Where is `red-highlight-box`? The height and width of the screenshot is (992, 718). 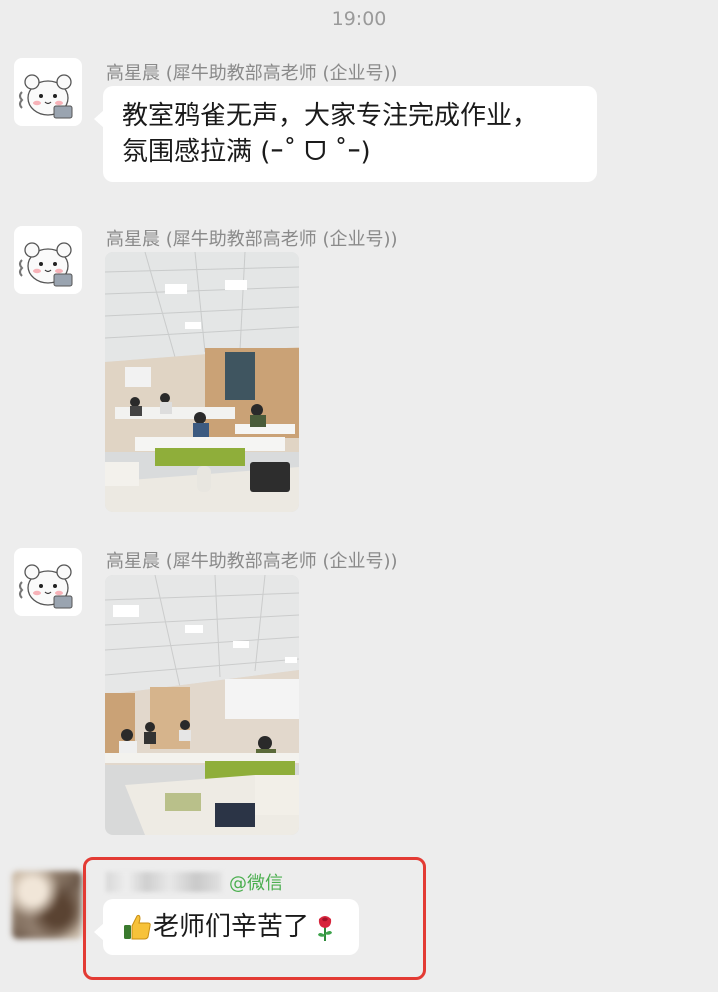 red-highlight-box is located at coordinates (254, 918).